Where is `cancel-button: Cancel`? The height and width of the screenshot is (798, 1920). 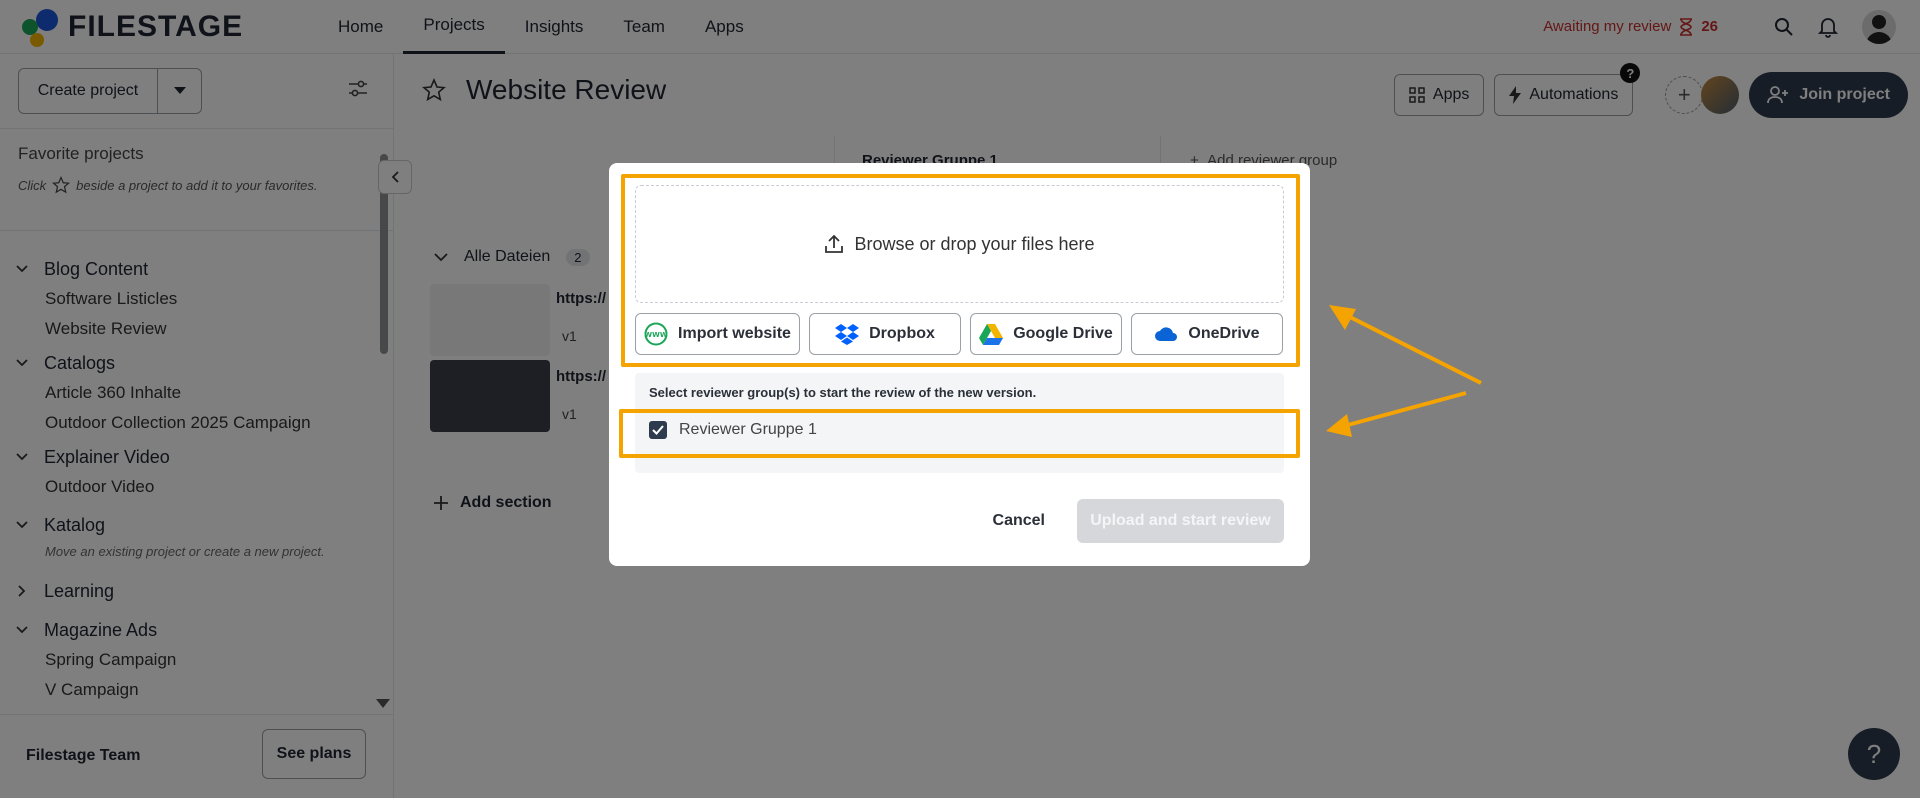 cancel-button: Cancel is located at coordinates (1019, 521).